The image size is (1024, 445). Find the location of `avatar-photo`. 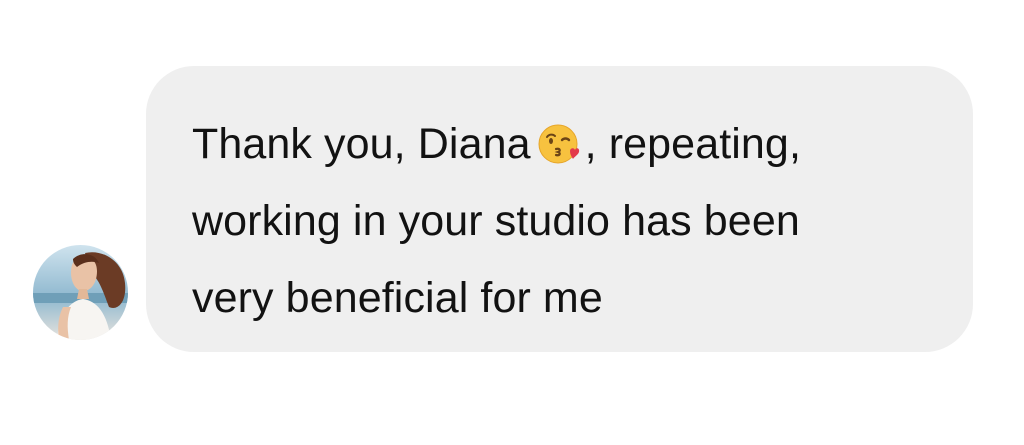

avatar-photo is located at coordinates (80, 292).